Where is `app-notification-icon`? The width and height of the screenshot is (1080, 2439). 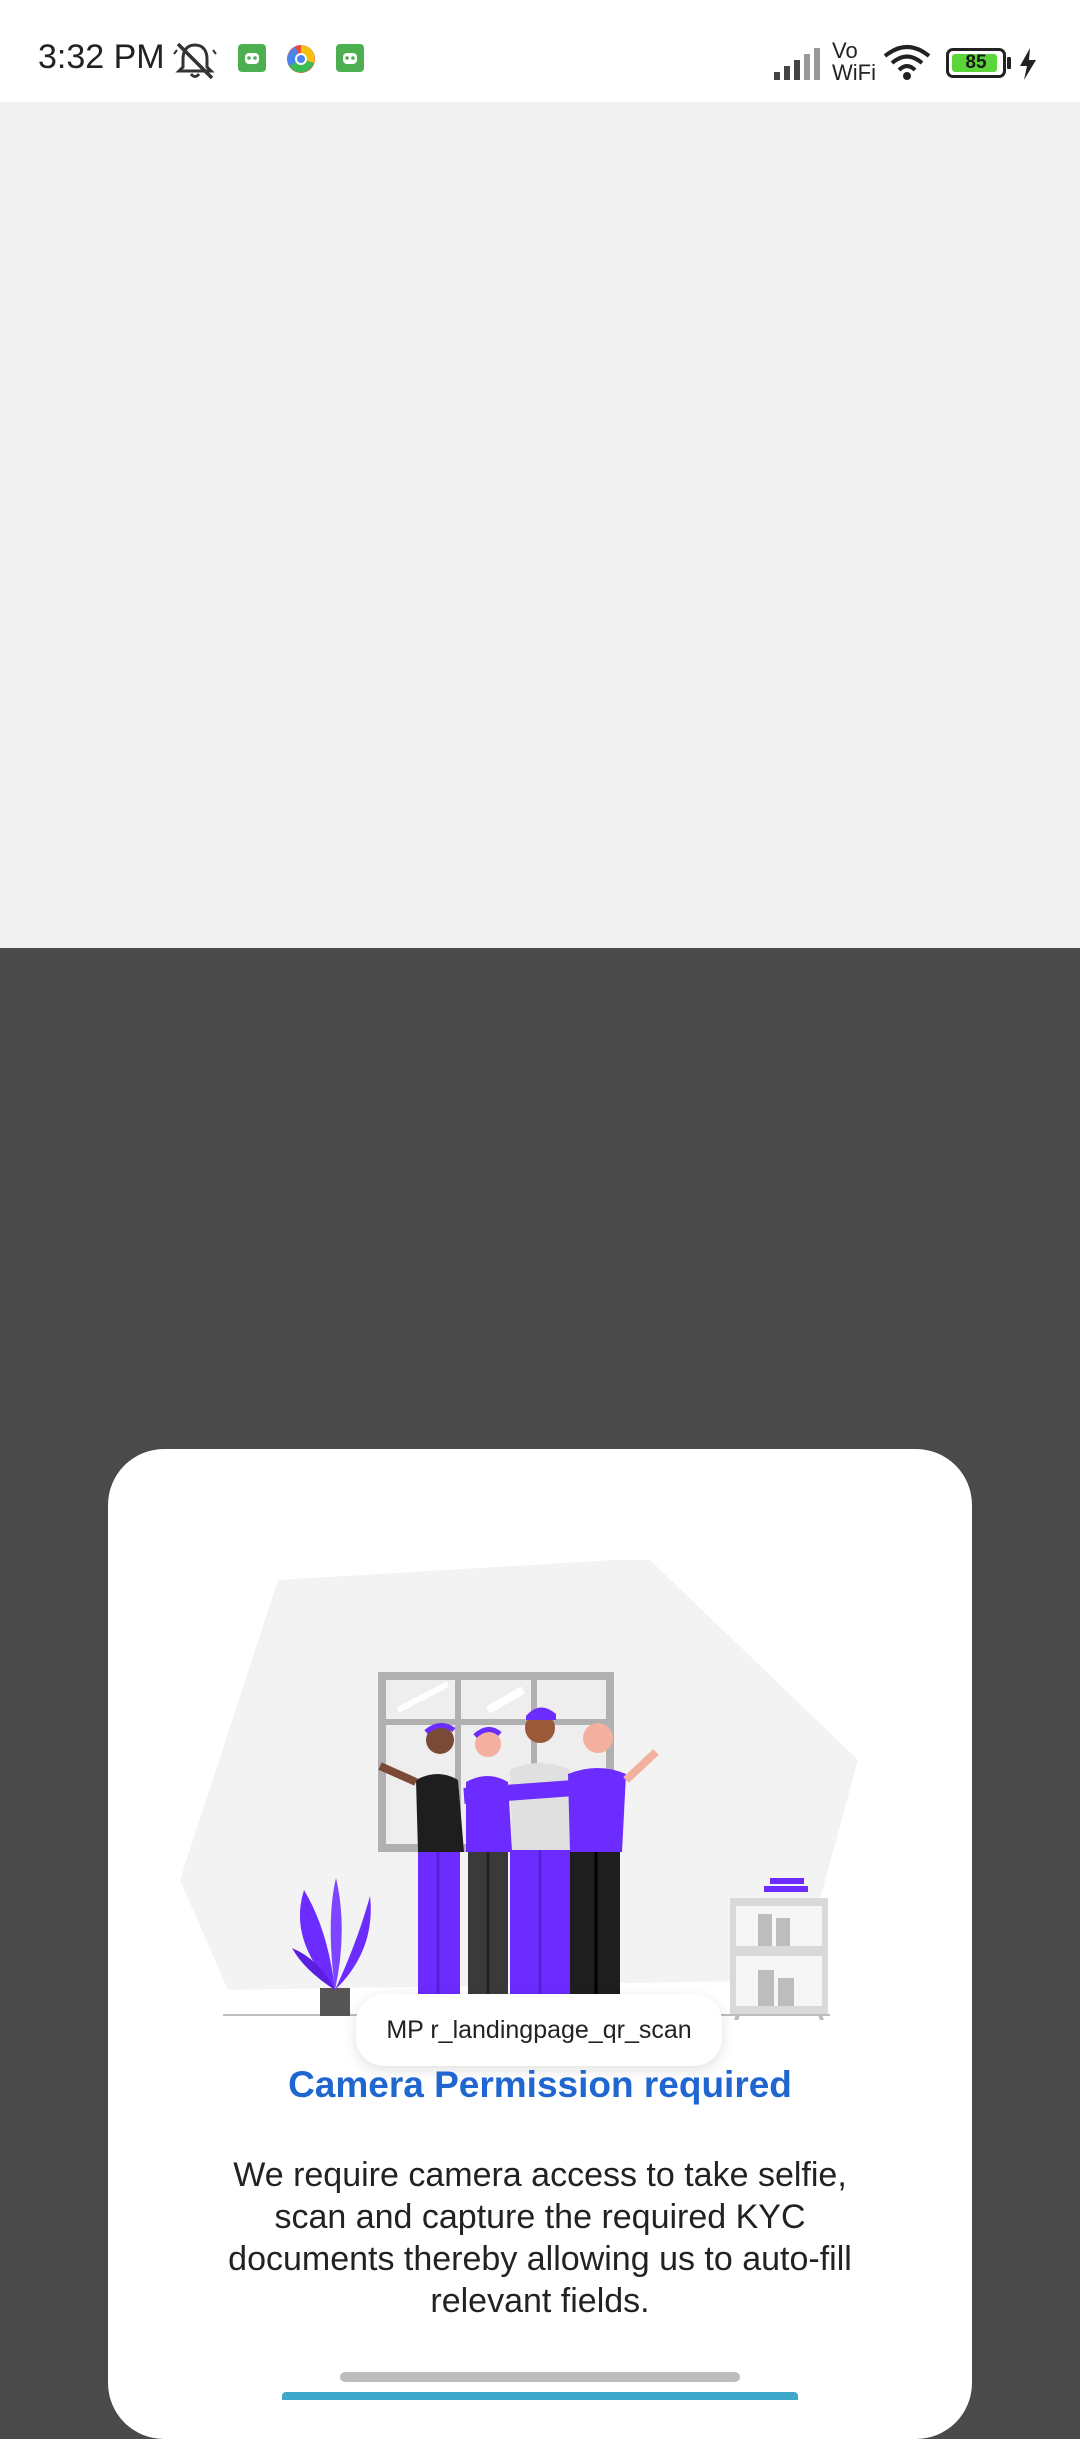 app-notification-icon is located at coordinates (252, 58).